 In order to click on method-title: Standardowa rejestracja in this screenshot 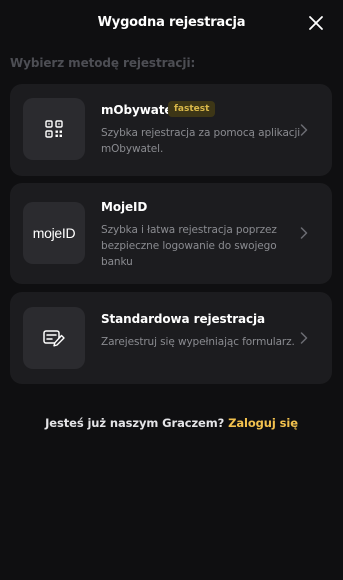, I will do `click(183, 319)`.